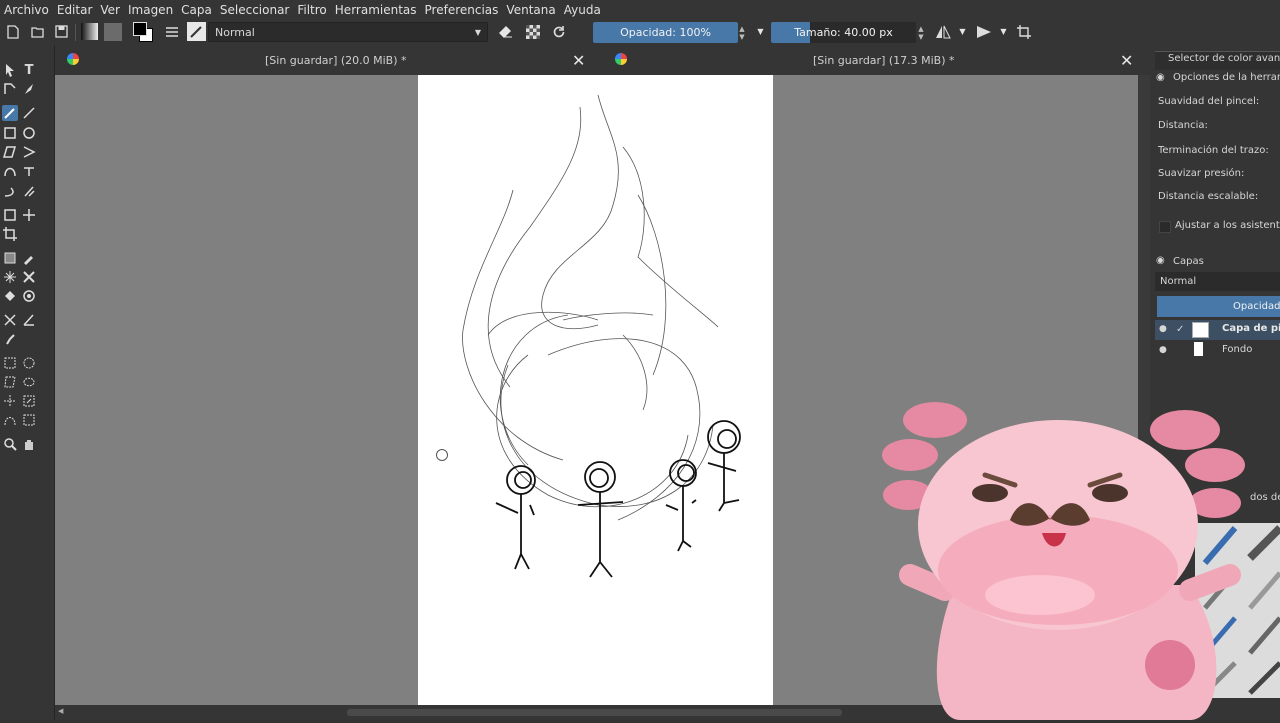  I want to click on save-icon, so click(61, 31).